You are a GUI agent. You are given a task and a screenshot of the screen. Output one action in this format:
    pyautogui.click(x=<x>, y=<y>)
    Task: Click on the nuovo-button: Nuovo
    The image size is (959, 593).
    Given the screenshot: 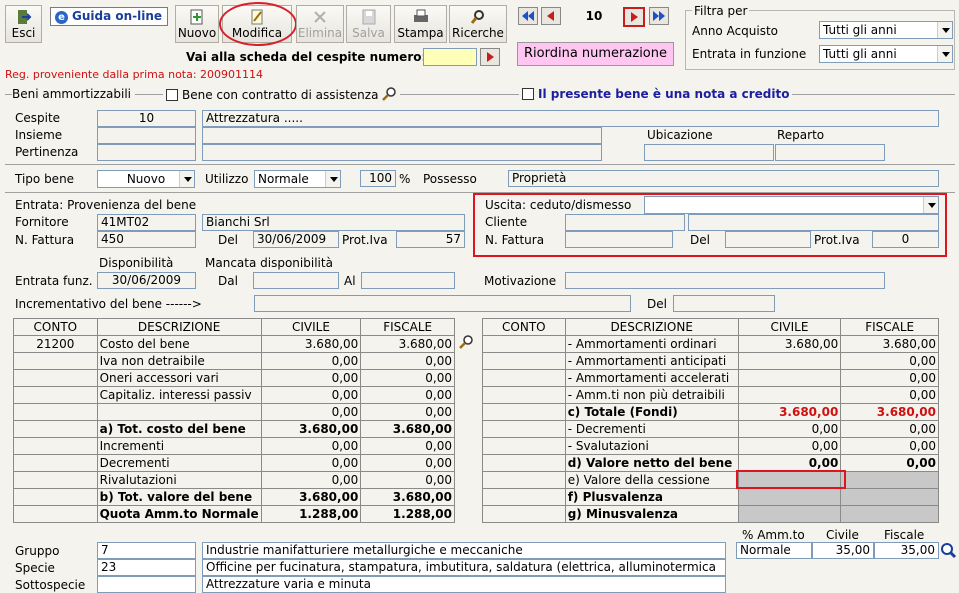 What is the action you would take?
    pyautogui.click(x=197, y=24)
    